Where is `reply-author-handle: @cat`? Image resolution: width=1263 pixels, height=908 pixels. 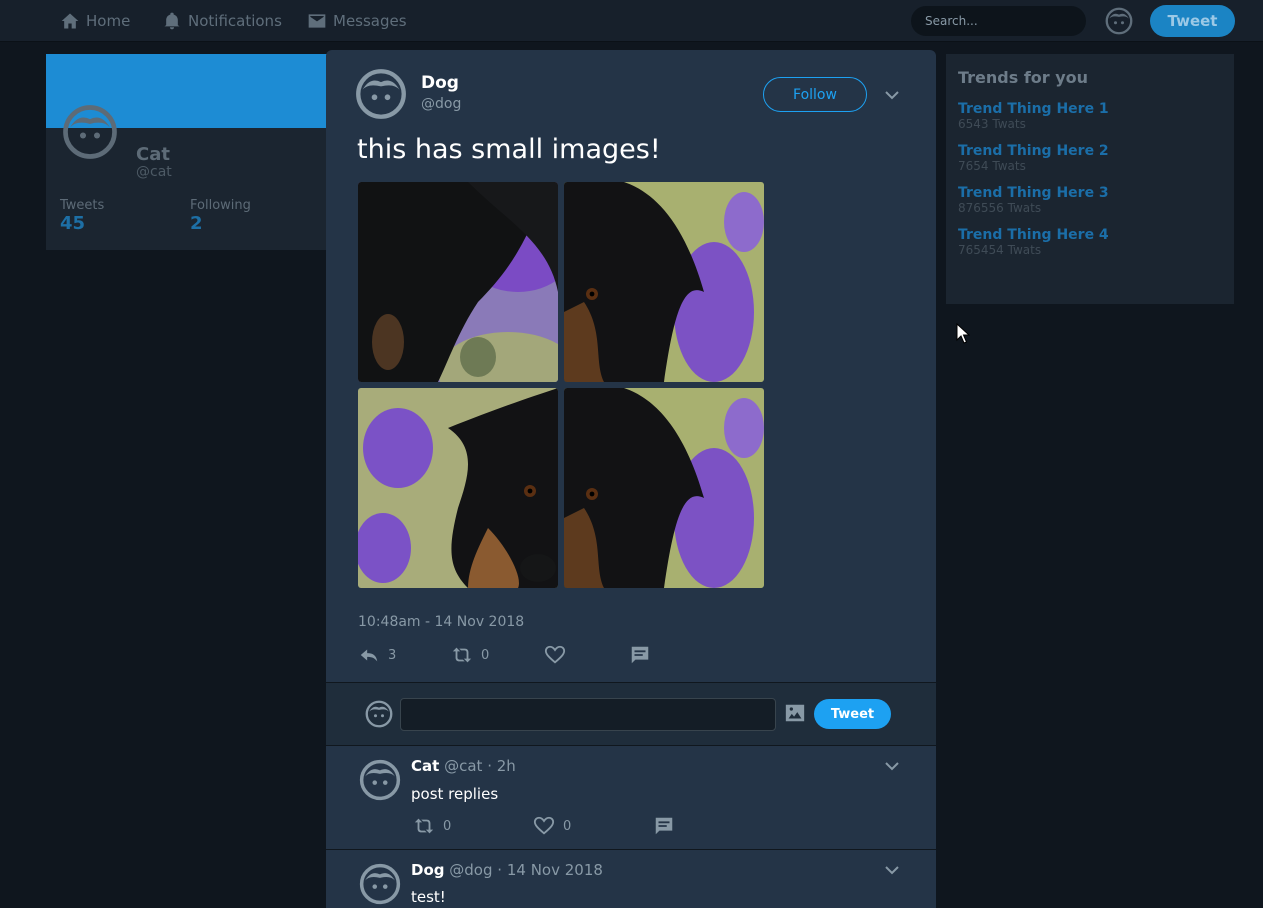
reply-author-handle: @cat is located at coordinates (463, 766).